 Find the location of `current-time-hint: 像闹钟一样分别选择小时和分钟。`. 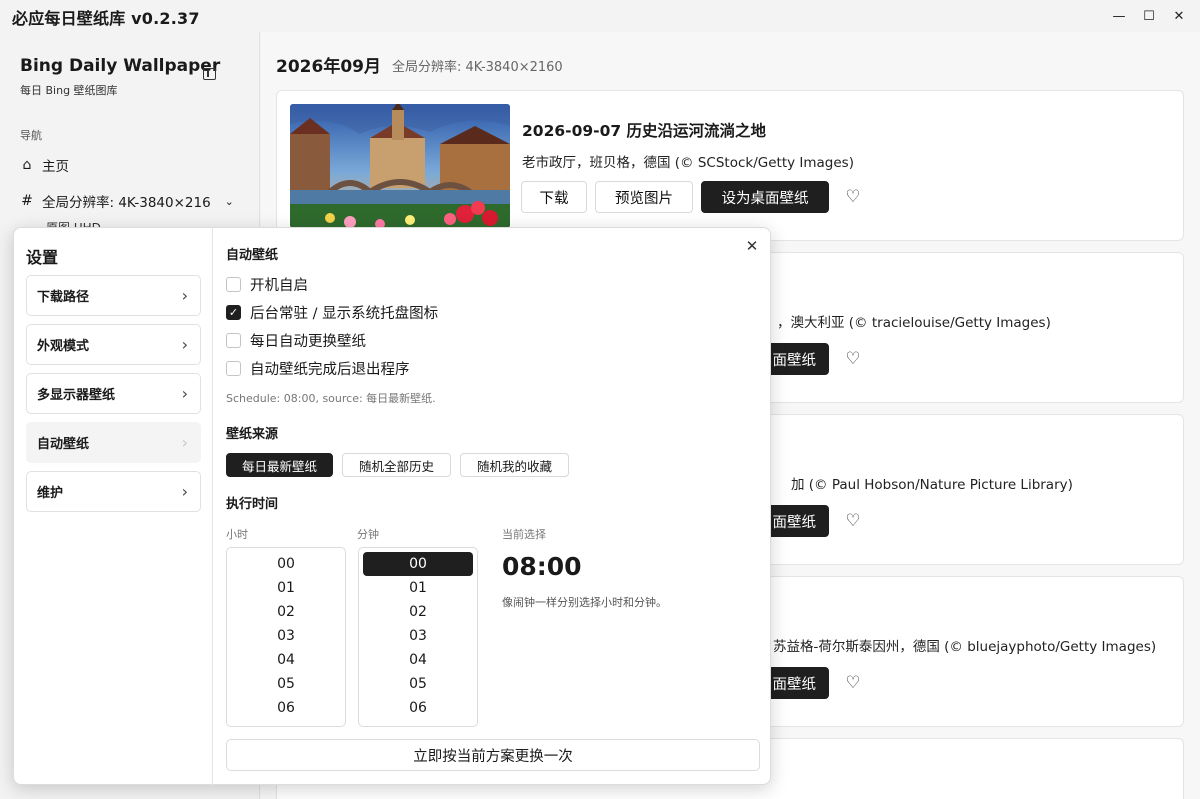

current-time-hint: 像闹钟一样分别选择小时和分钟。 is located at coordinates (584, 602).